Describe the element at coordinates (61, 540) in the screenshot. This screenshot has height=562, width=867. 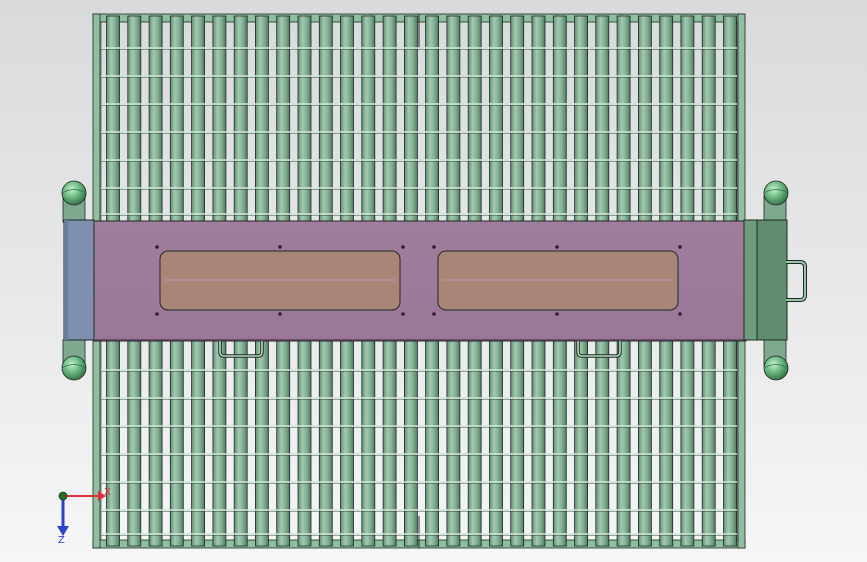
I see `z-axis-label: Z` at that location.